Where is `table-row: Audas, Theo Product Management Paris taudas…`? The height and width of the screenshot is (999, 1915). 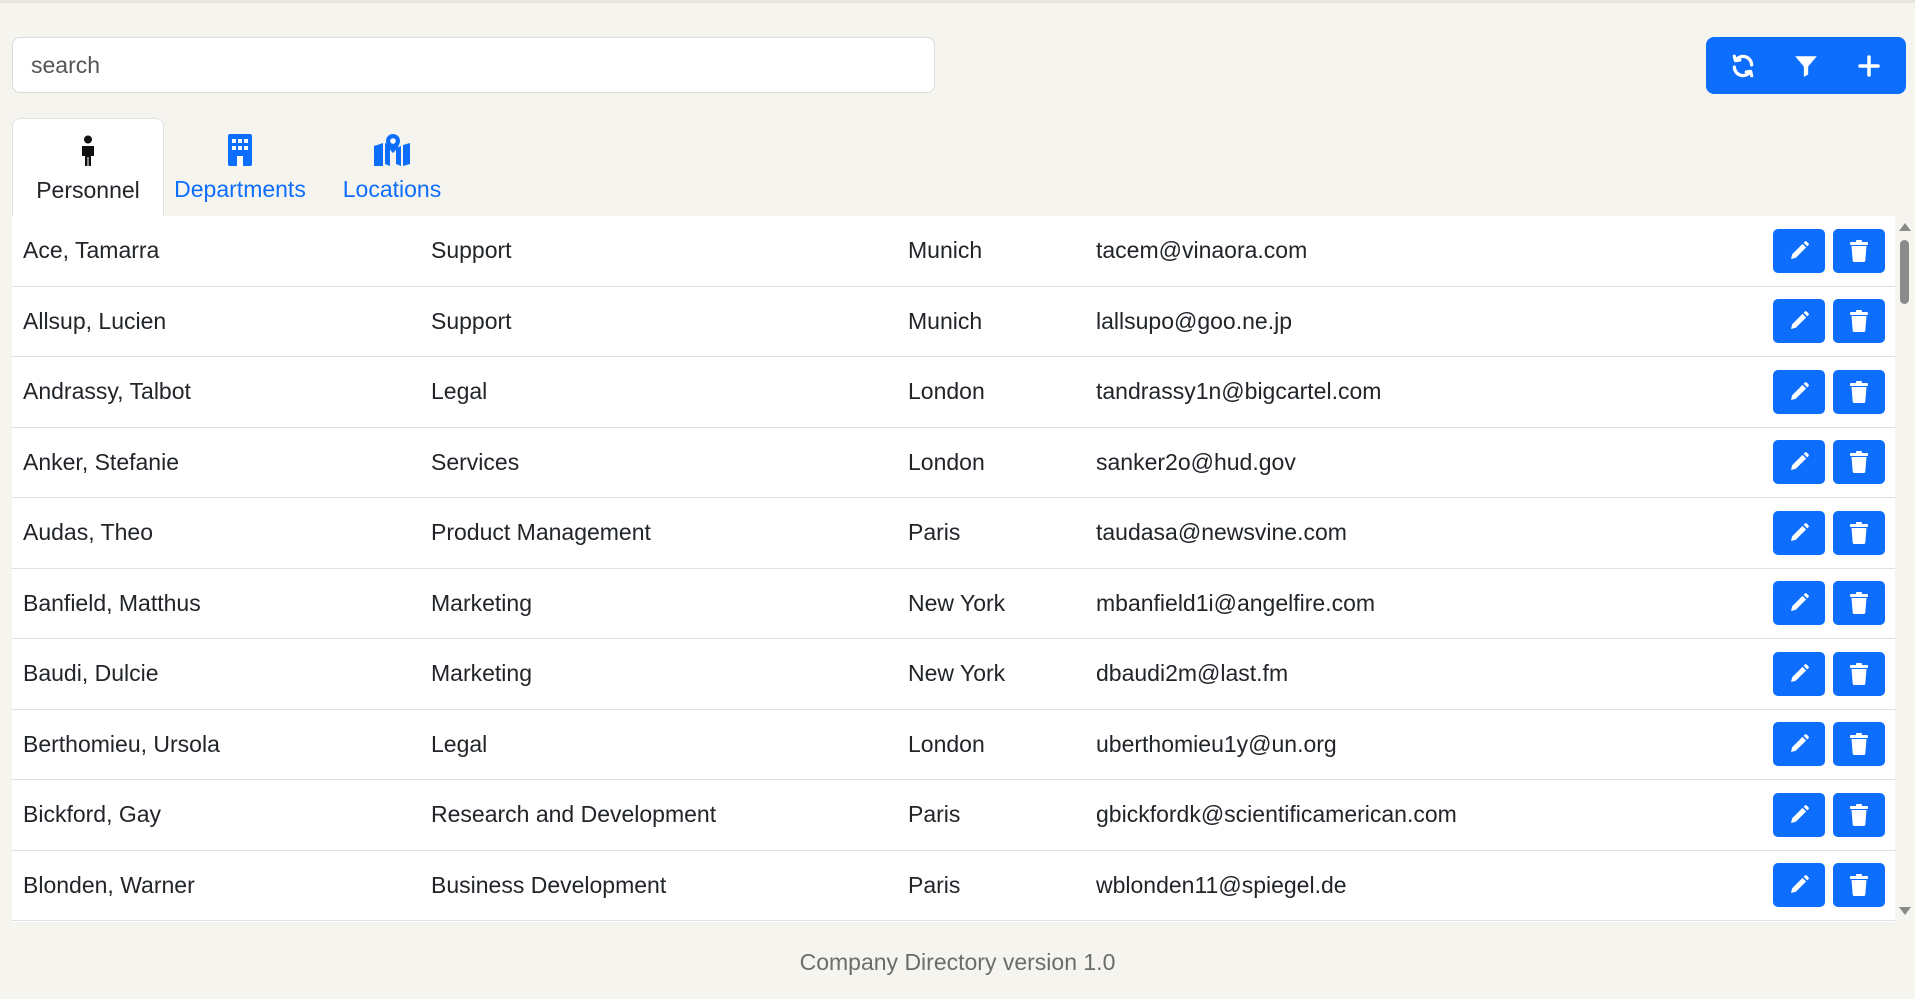
table-row: Audas, Theo Product Management Paris taudas… is located at coordinates (953, 533).